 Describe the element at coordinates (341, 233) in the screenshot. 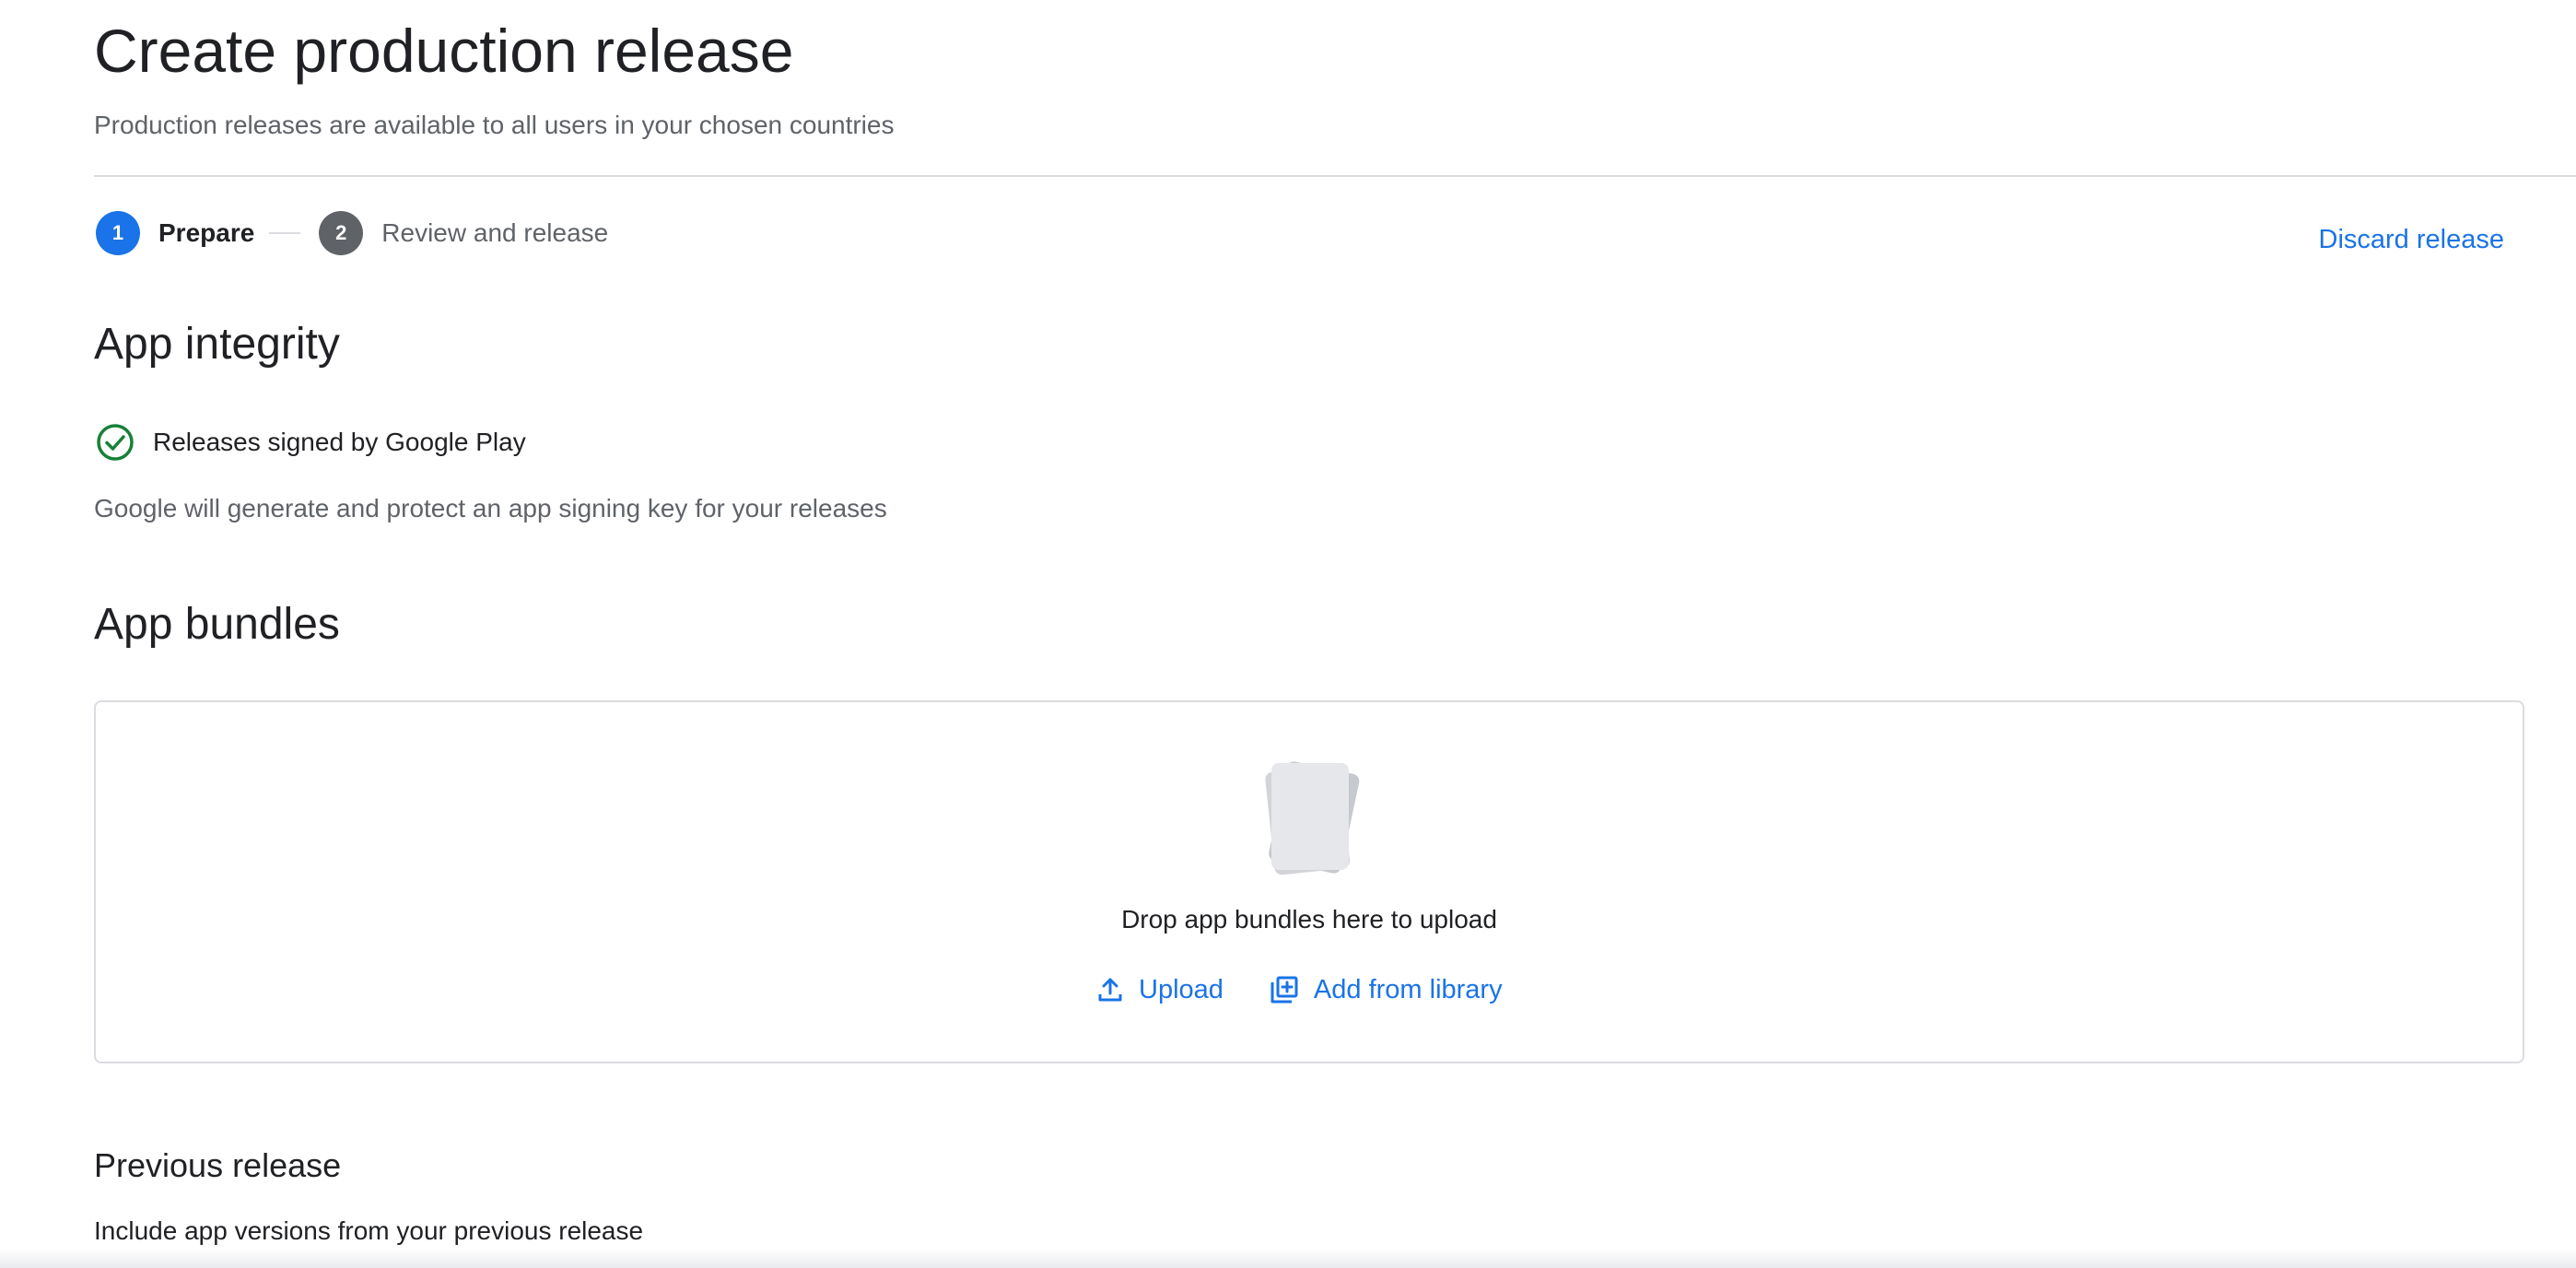

I see `step-2-indicator: 2` at that location.